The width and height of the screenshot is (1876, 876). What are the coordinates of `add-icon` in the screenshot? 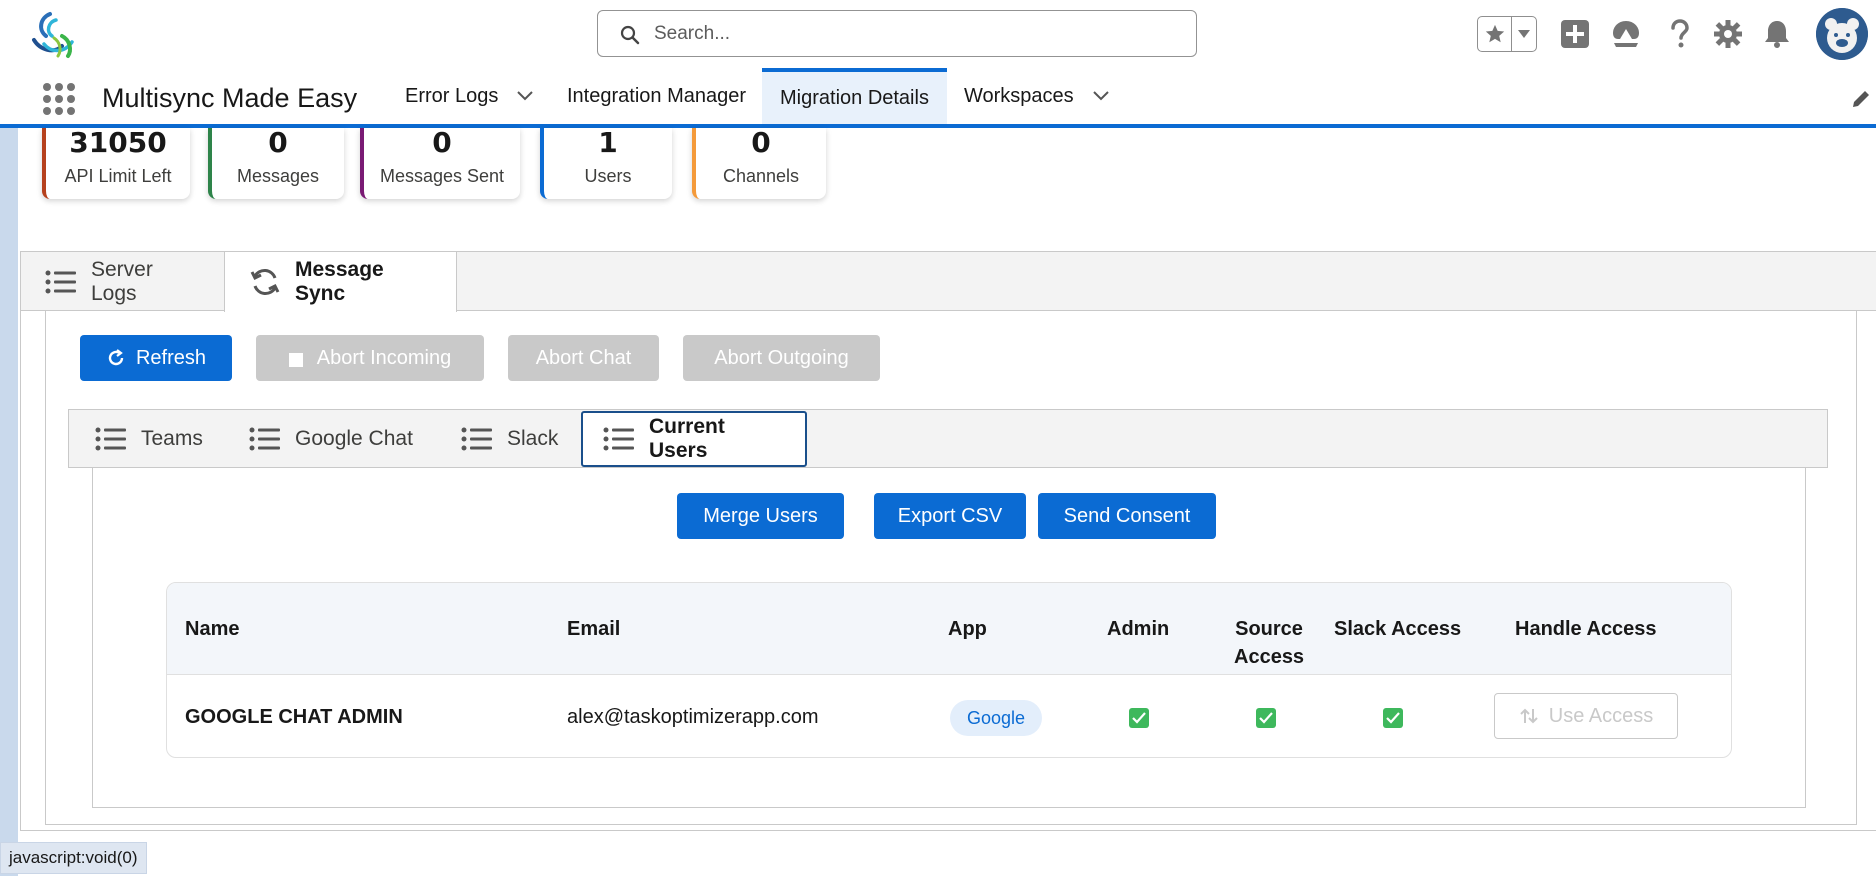 It's located at (1575, 34).